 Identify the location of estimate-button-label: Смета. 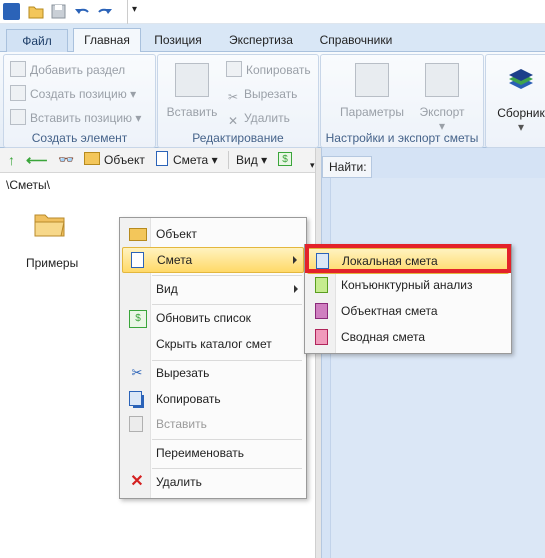
(191, 160).